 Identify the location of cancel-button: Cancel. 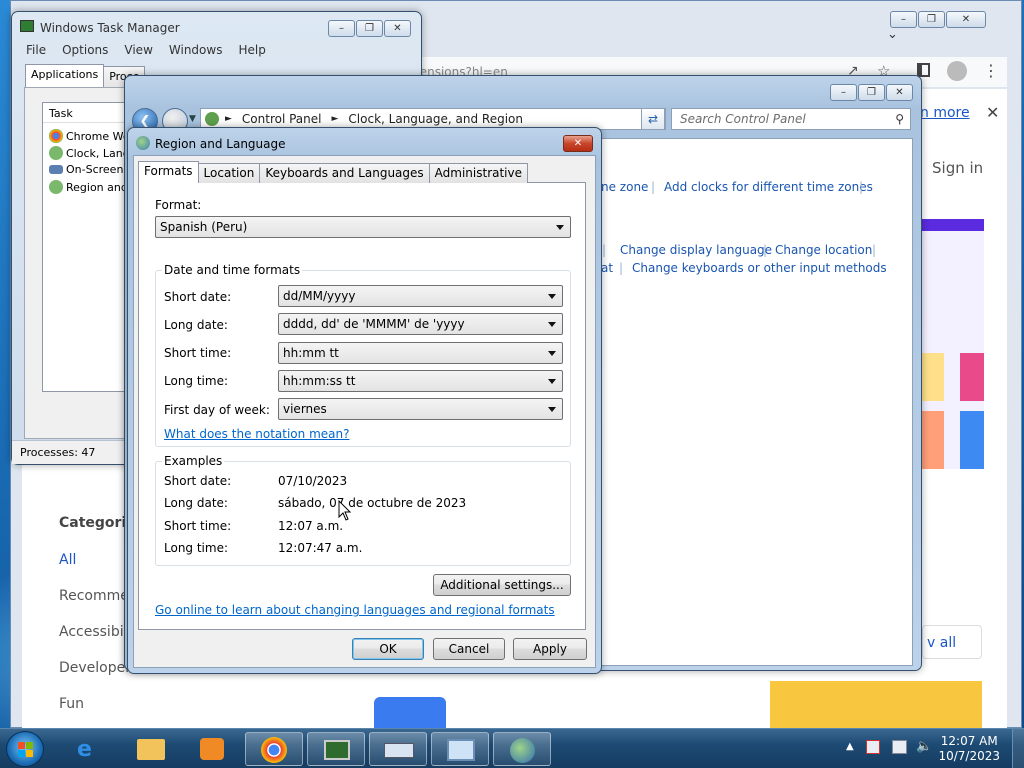
(469, 649).